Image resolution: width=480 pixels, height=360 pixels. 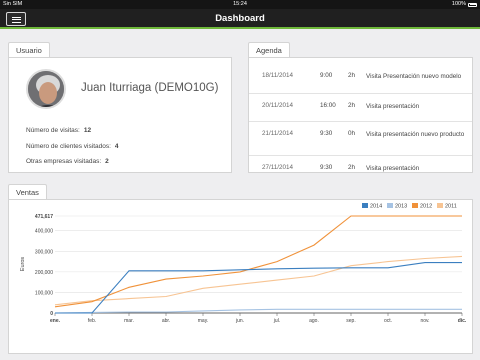 What do you see at coordinates (258, 280) in the screenshot?
I see `series-line-2011` at bounding box center [258, 280].